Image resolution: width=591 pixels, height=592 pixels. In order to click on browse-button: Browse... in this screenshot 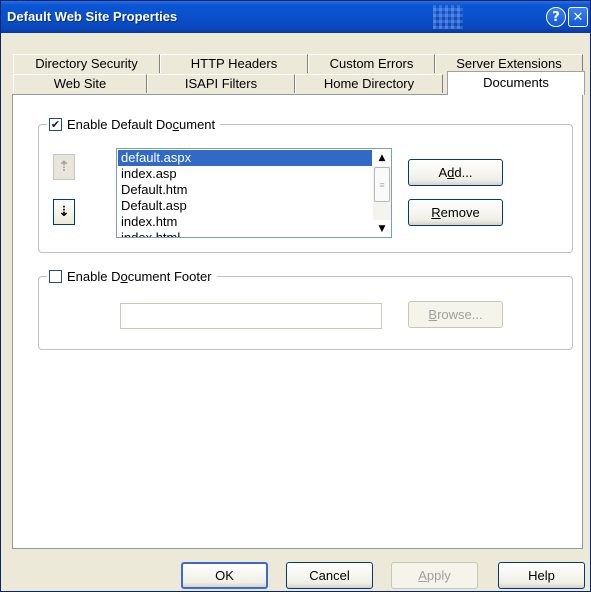, I will do `click(455, 314)`.